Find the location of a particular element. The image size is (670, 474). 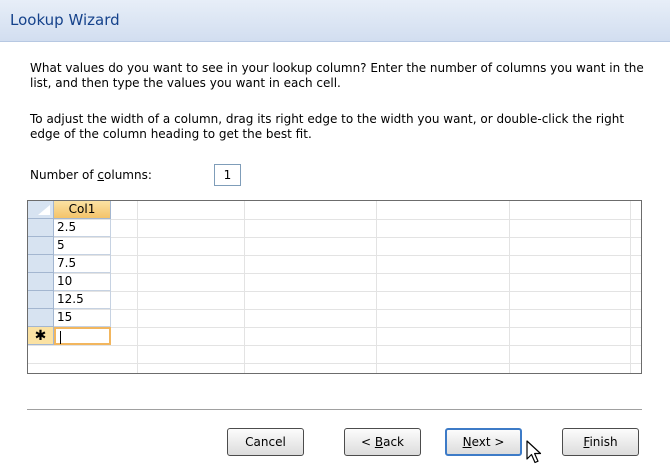

accelerator-key: N is located at coordinates (467, 442).